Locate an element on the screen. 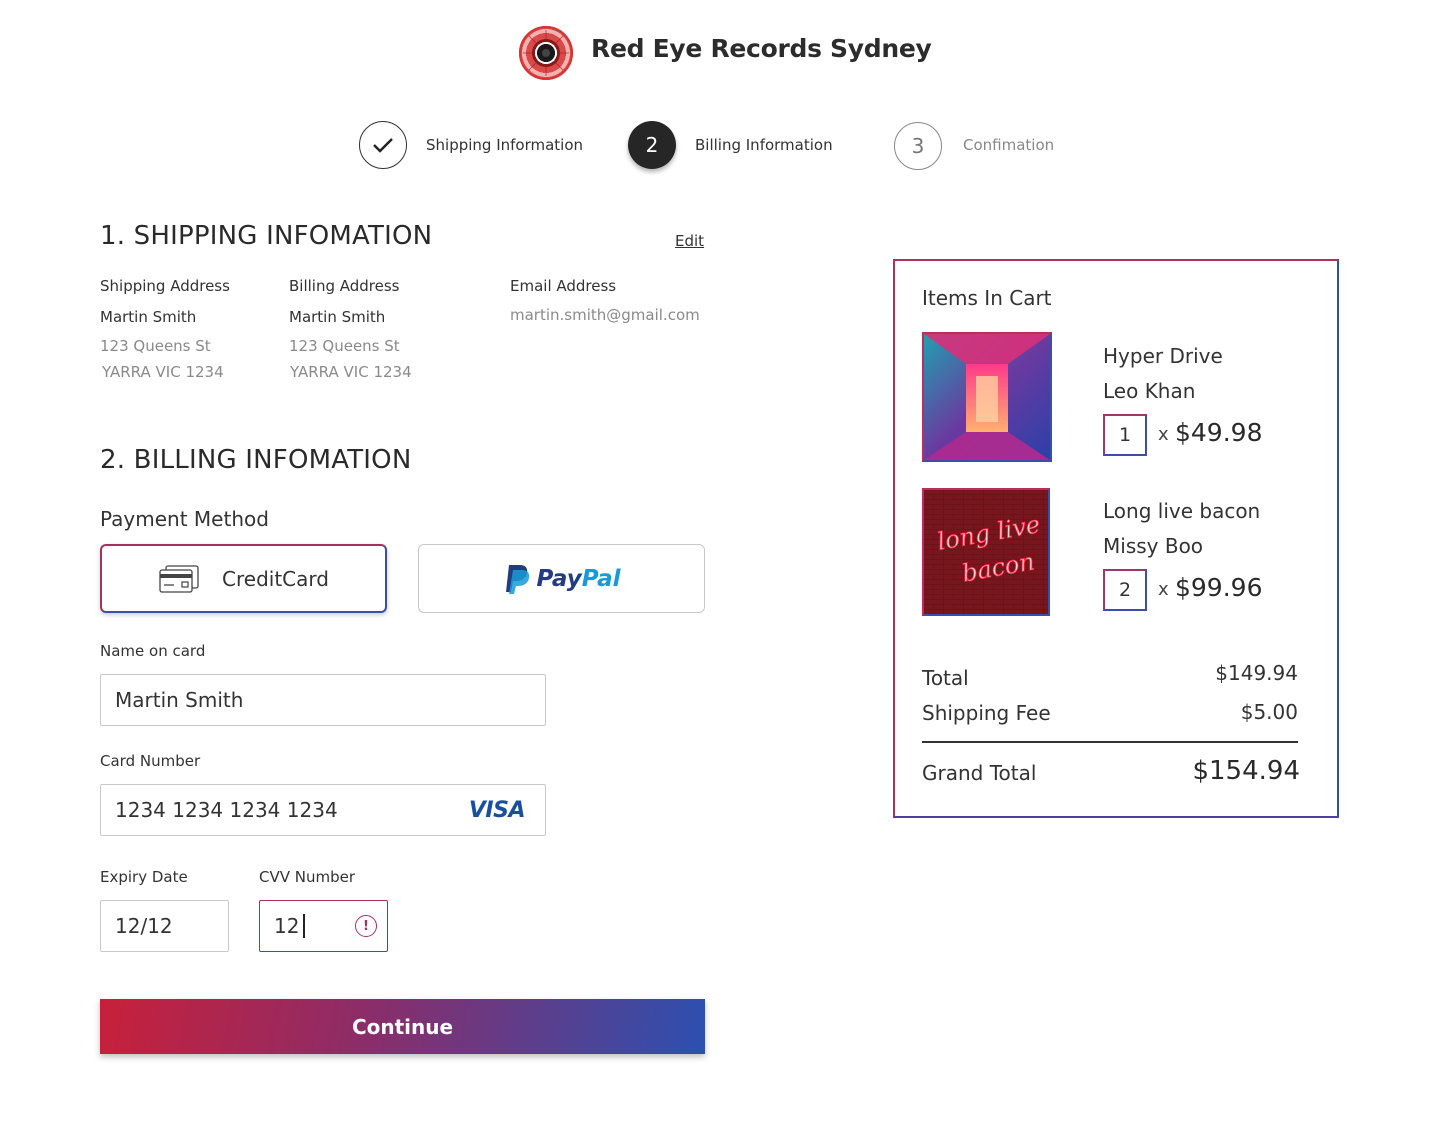 This screenshot has width=1439, height=1125. cart-title: Items In Cart is located at coordinates (987, 298).